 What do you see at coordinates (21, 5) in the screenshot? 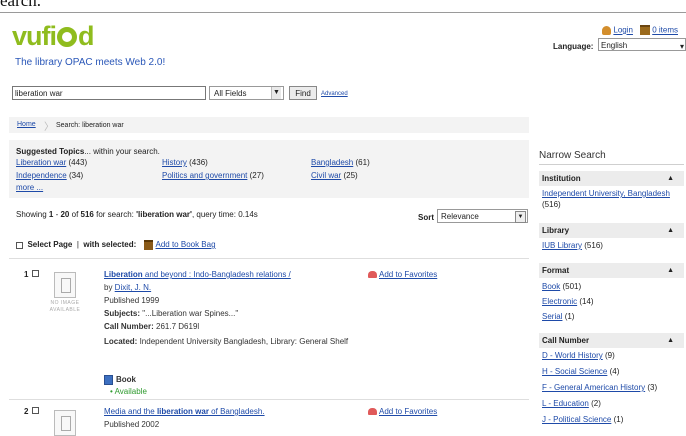
I see `page-top-fragment: earch.` at bounding box center [21, 5].